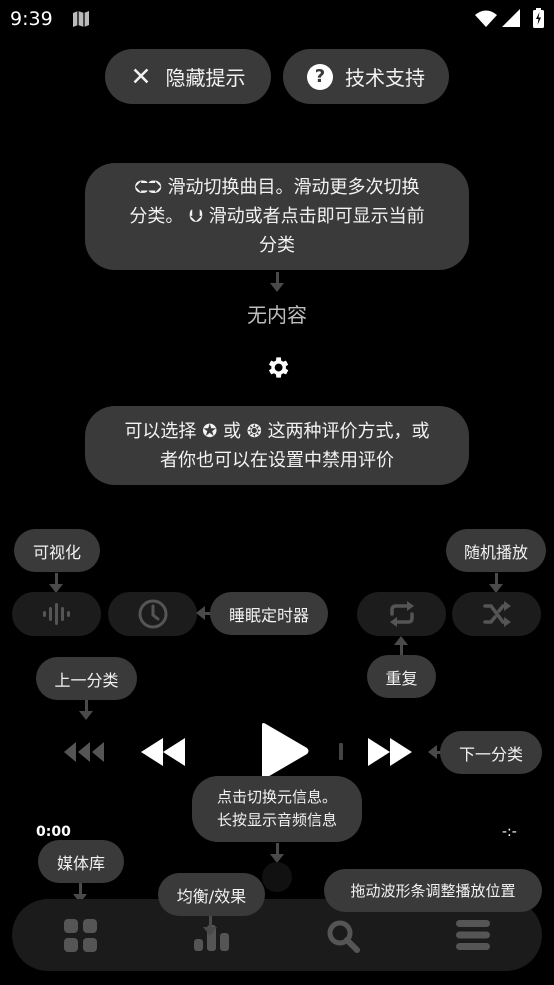 The image size is (554, 985). I want to click on map-icon, so click(81, 19).